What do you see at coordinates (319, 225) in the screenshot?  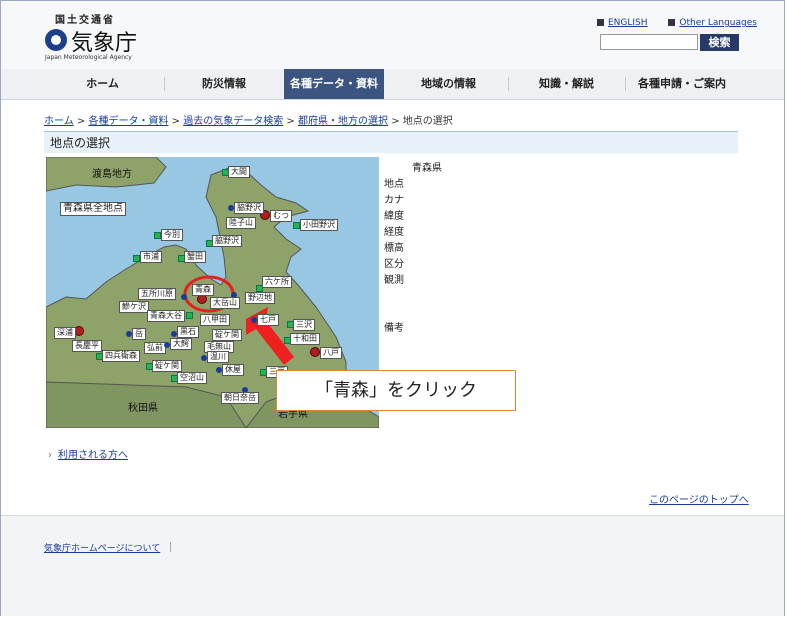 I see `station-odanosawa: 小田野沢` at bounding box center [319, 225].